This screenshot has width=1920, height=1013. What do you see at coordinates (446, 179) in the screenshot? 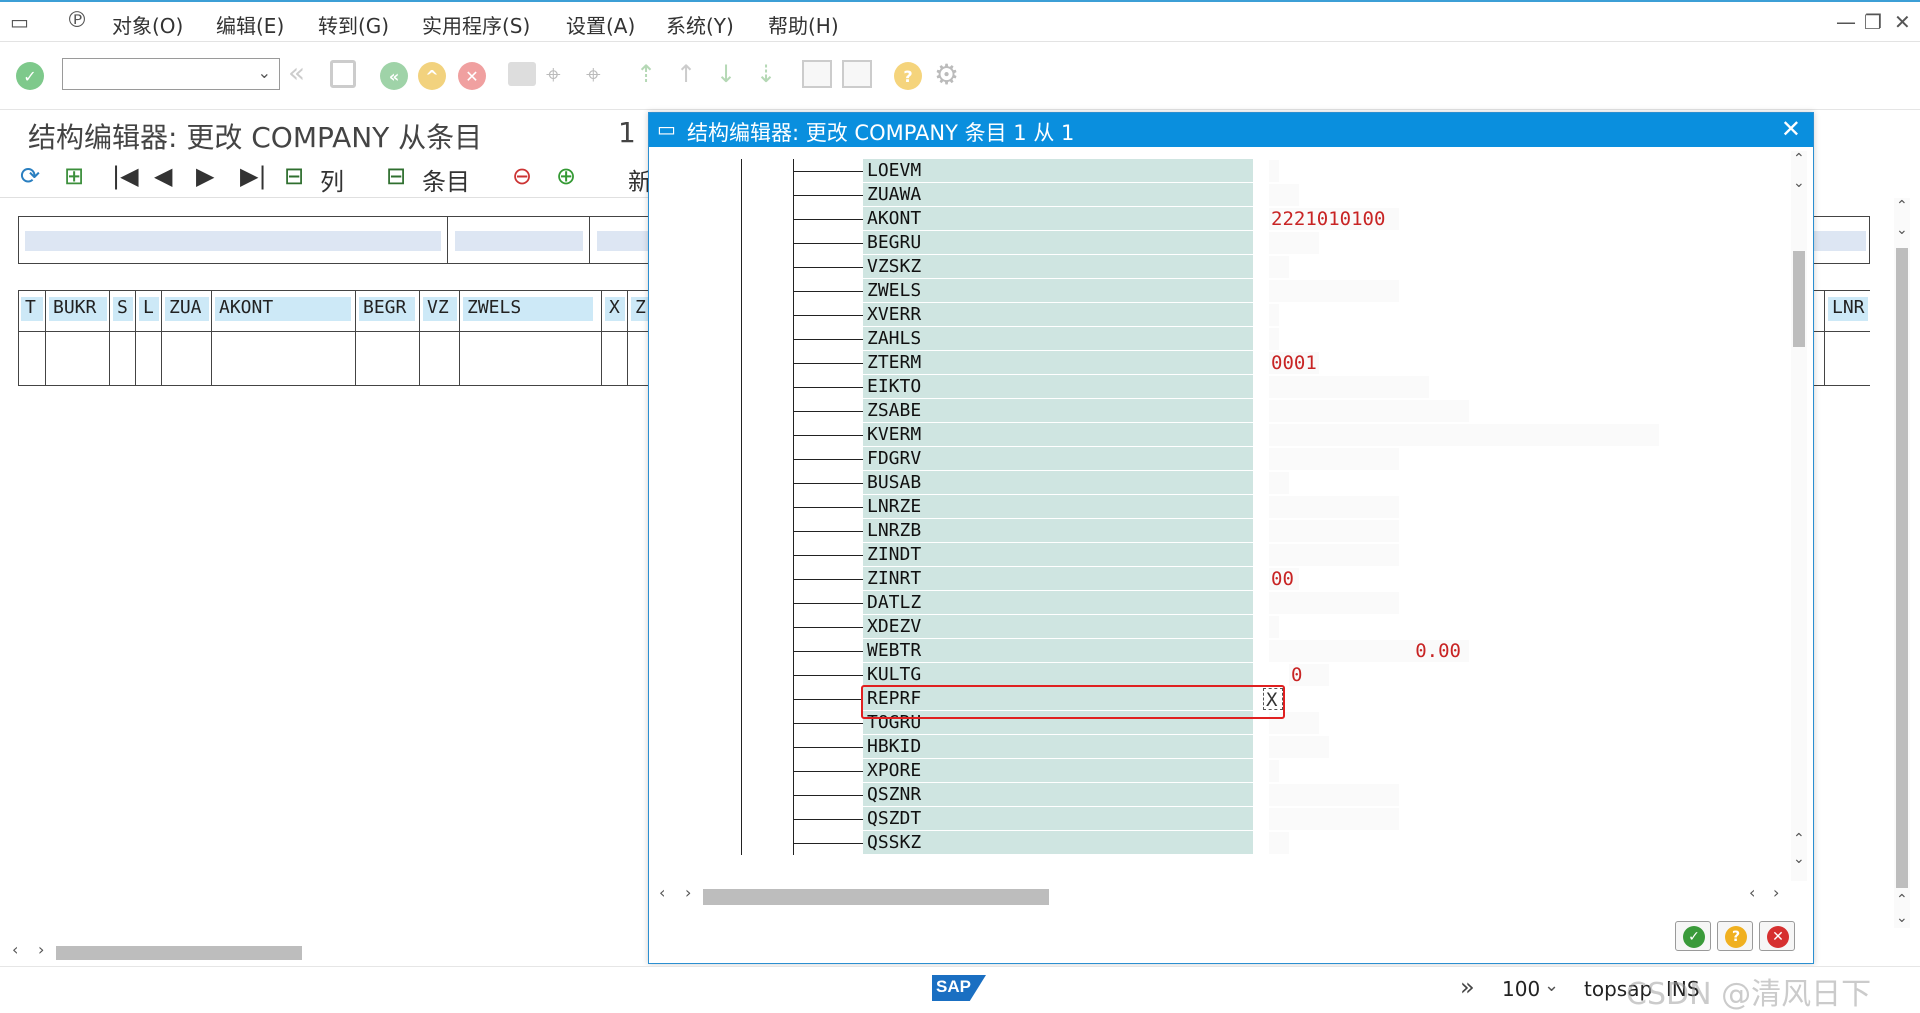
I see `entries-button: 条目` at bounding box center [446, 179].